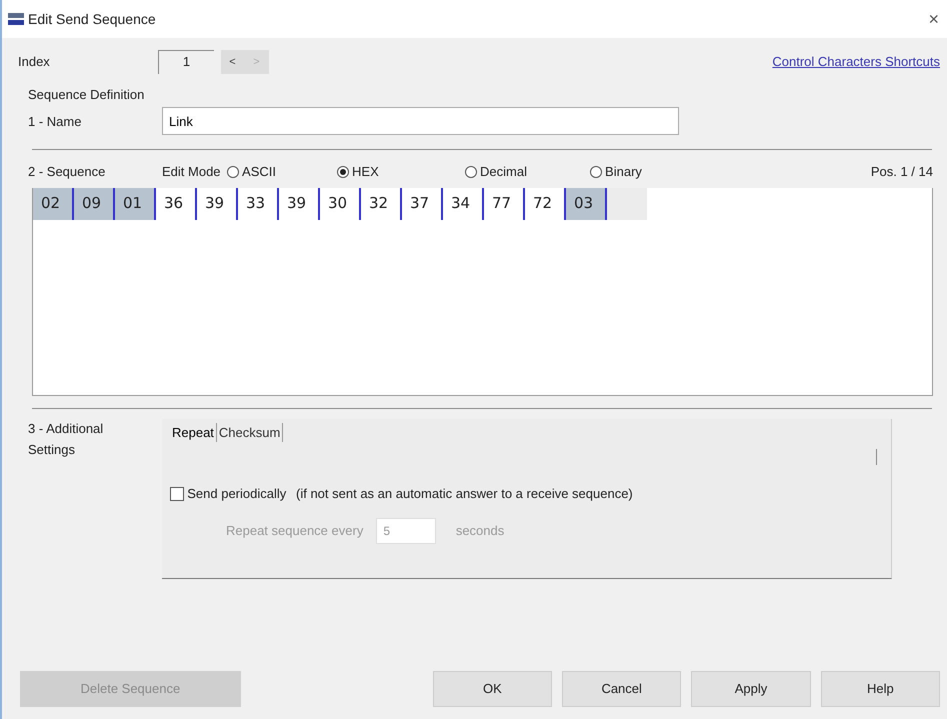  What do you see at coordinates (191, 172) in the screenshot?
I see `edit-mode-label: Edit Mode` at bounding box center [191, 172].